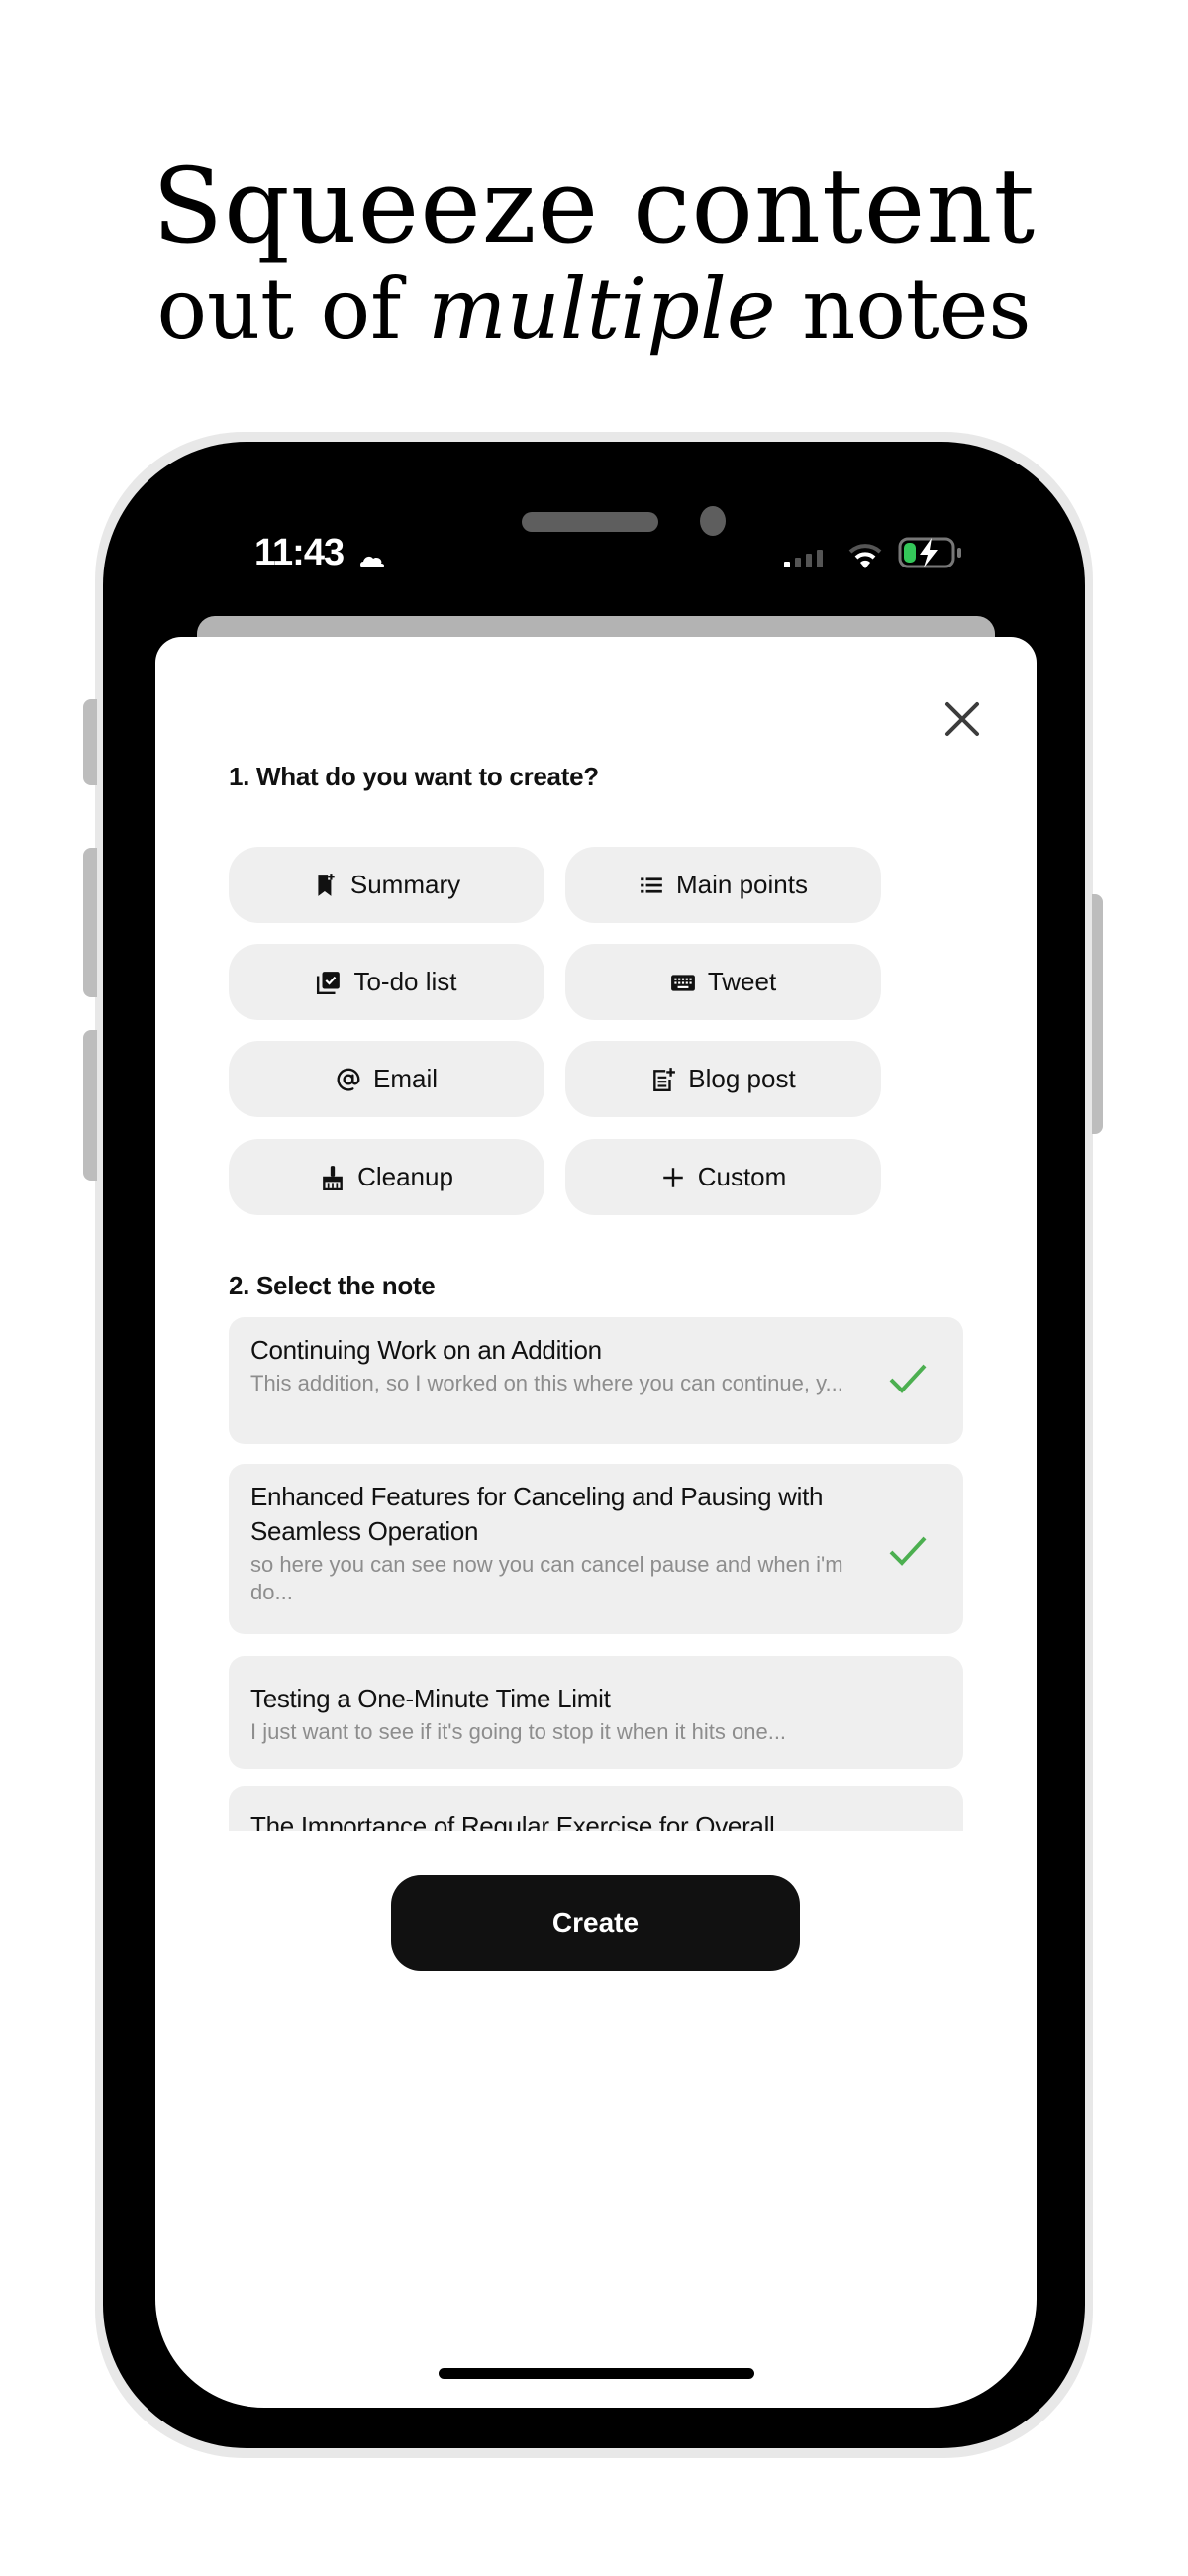  I want to click on wifi-icon, so click(865, 556).